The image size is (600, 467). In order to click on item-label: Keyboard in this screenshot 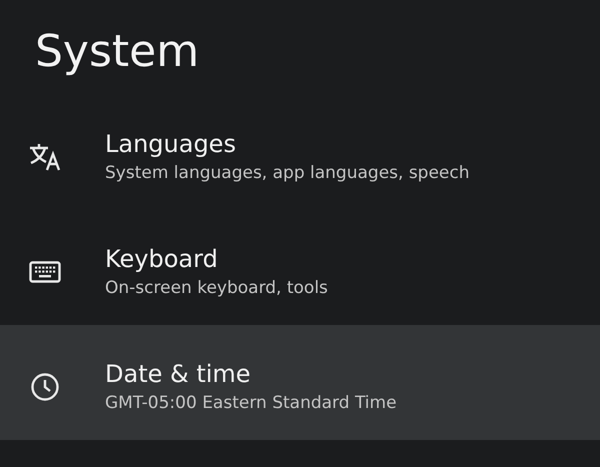, I will do `click(162, 259)`.